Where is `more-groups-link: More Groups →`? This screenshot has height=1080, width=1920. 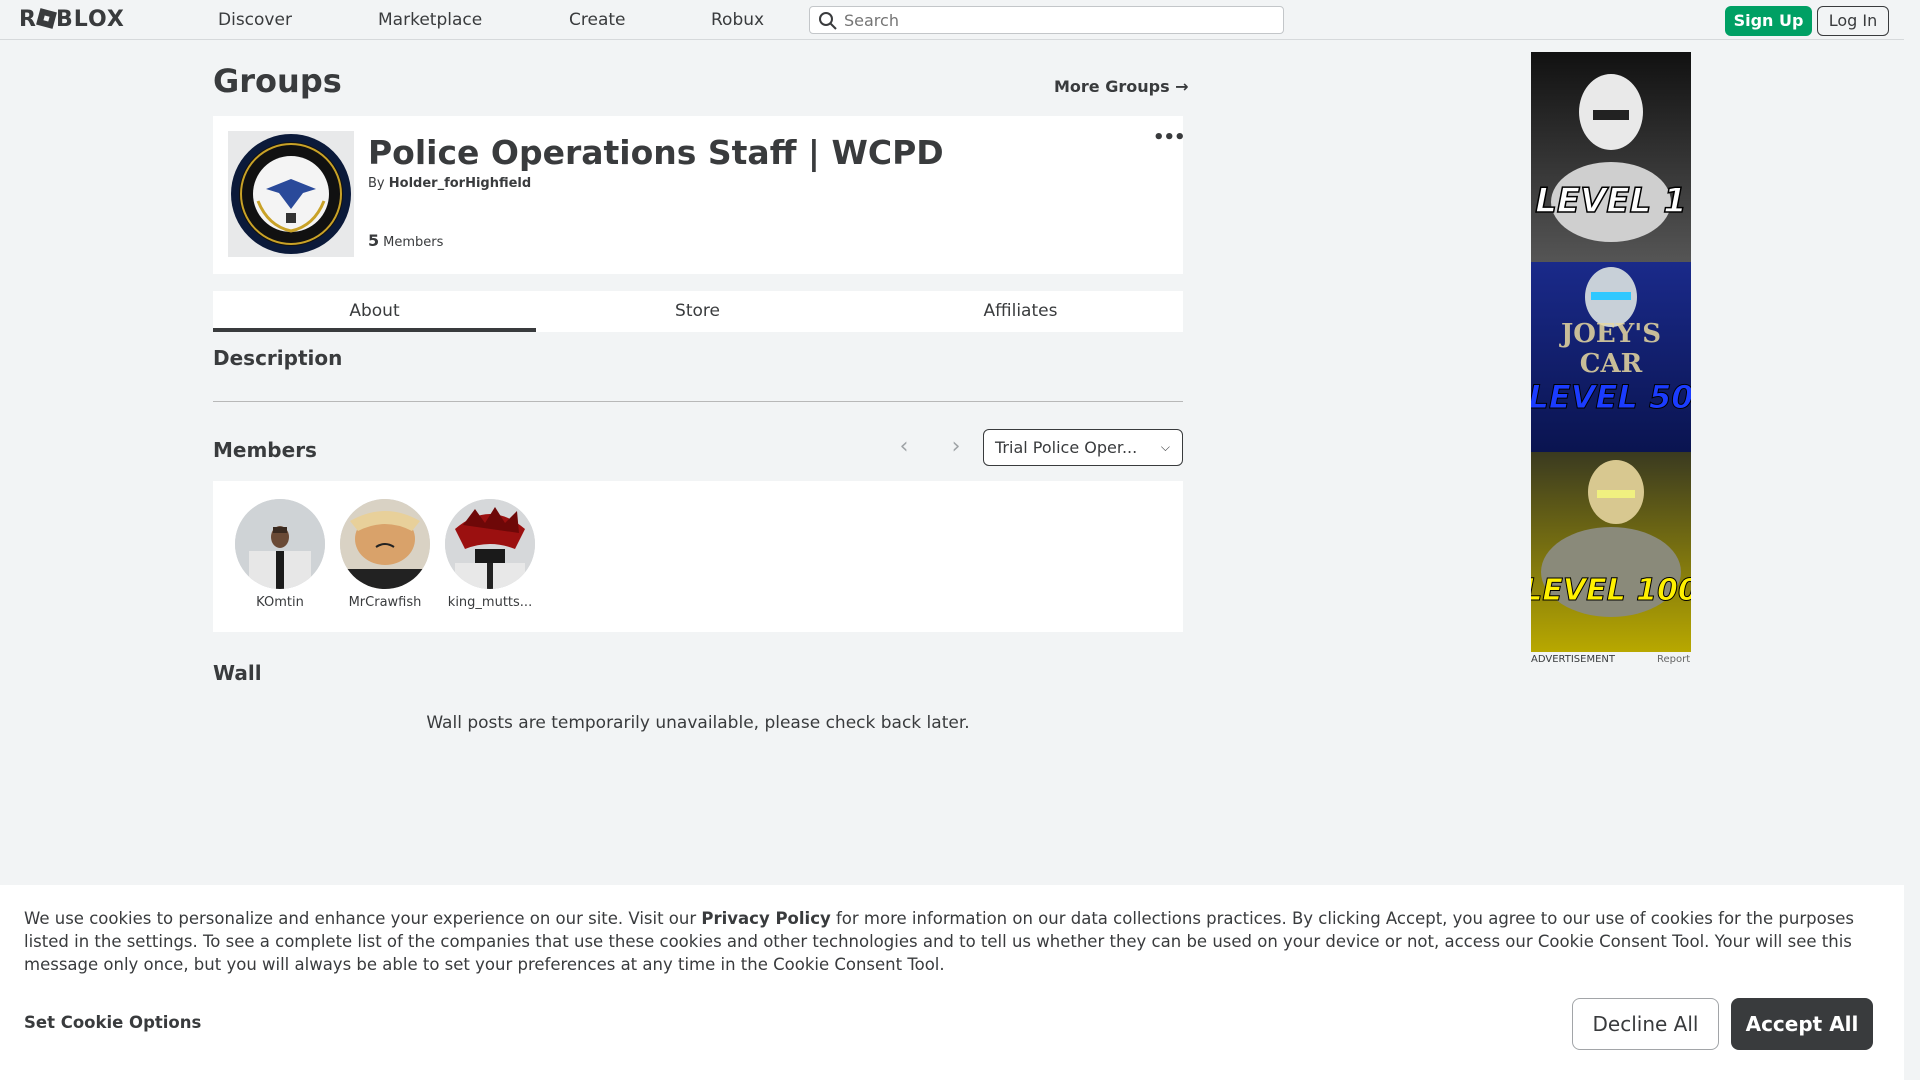 more-groups-link: More Groups → is located at coordinates (1121, 86).